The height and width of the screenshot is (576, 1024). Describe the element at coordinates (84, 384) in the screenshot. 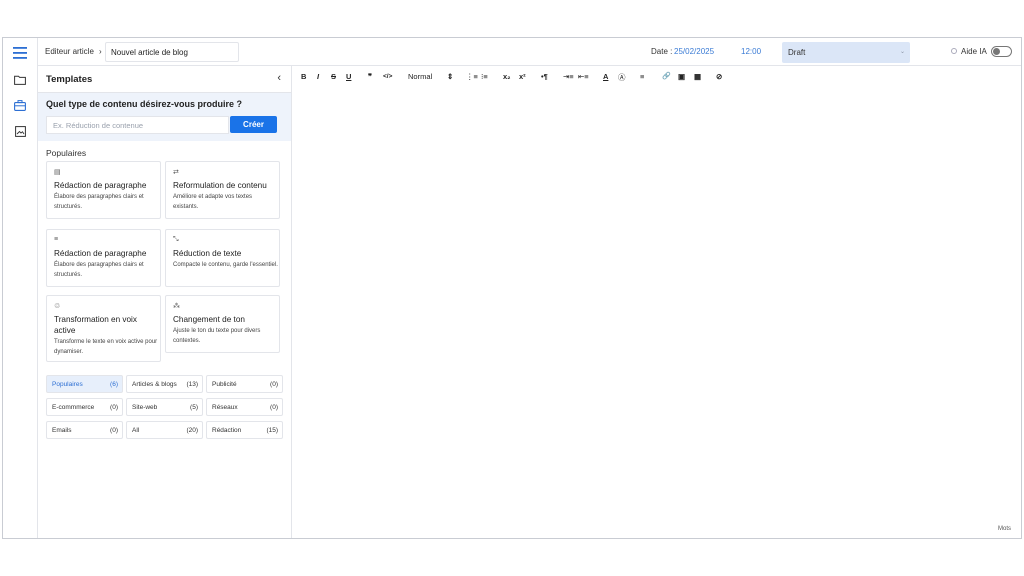

I see `category-chip-populaires: Populaires (6)` at that location.